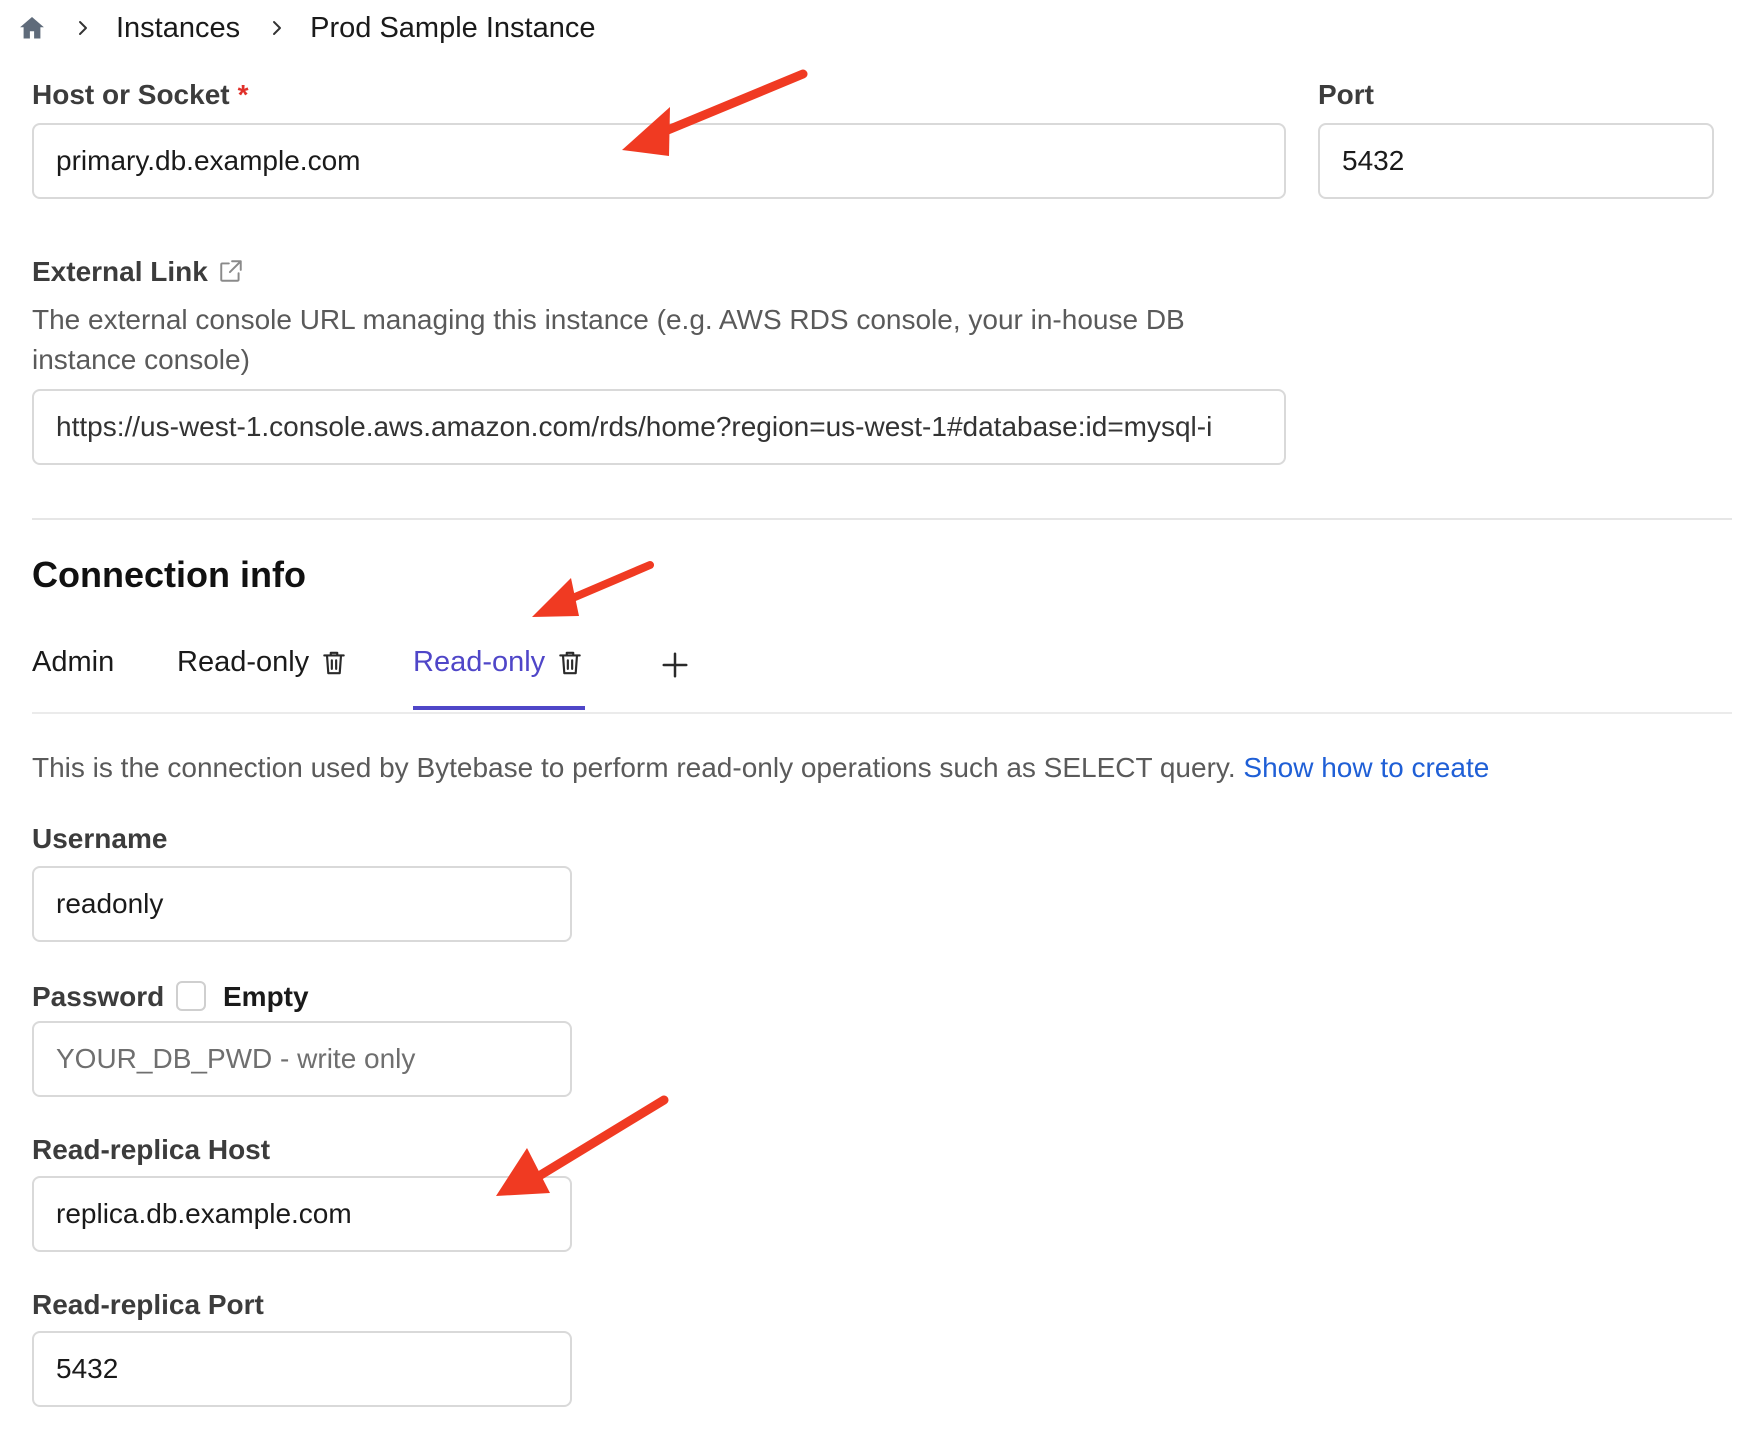  What do you see at coordinates (882, 519) in the screenshot?
I see `section-divider` at bounding box center [882, 519].